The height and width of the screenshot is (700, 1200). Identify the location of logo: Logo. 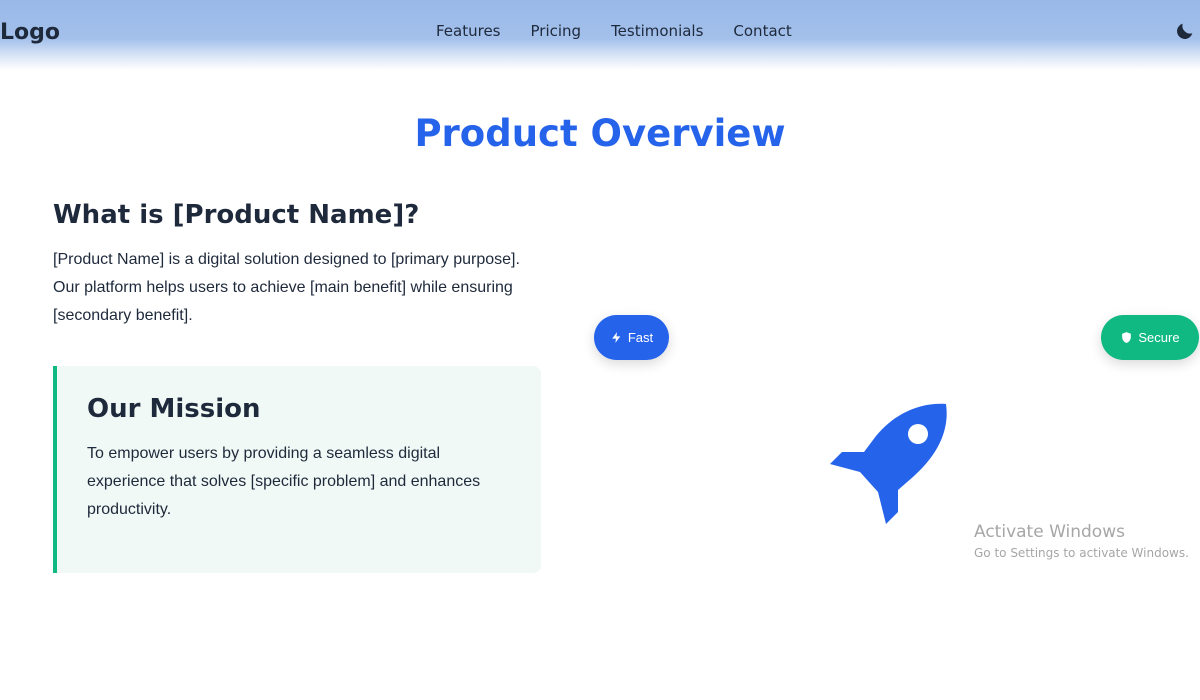
(30, 32).